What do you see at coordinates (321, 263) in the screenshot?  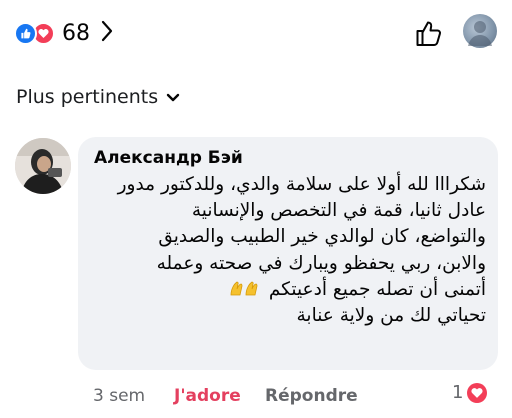 I see `comment-line: والابن، ربي يحفظو ويبارك في صحته وعمله` at bounding box center [321, 263].